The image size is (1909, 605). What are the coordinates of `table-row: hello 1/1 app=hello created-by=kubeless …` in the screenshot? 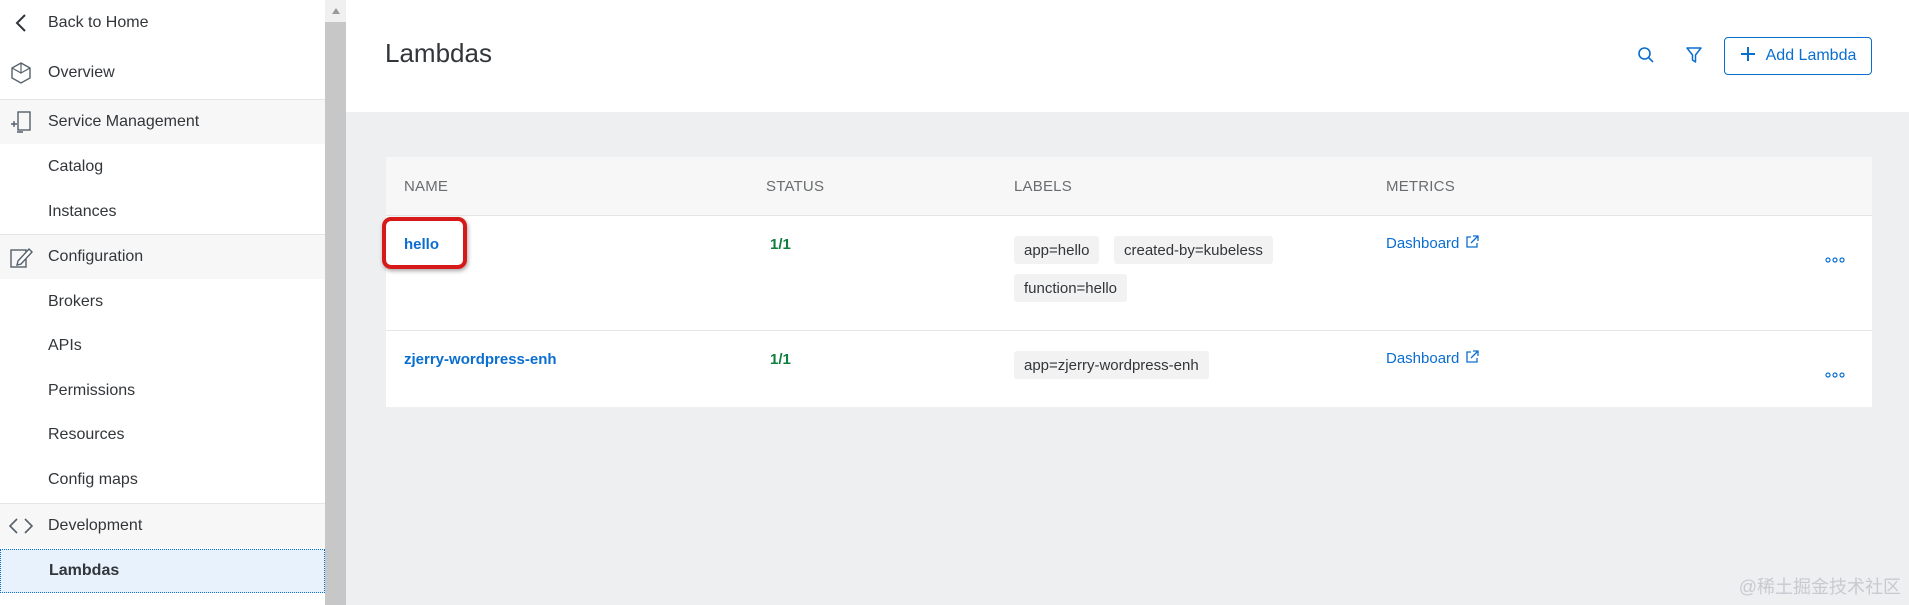 It's located at (1127, 273).